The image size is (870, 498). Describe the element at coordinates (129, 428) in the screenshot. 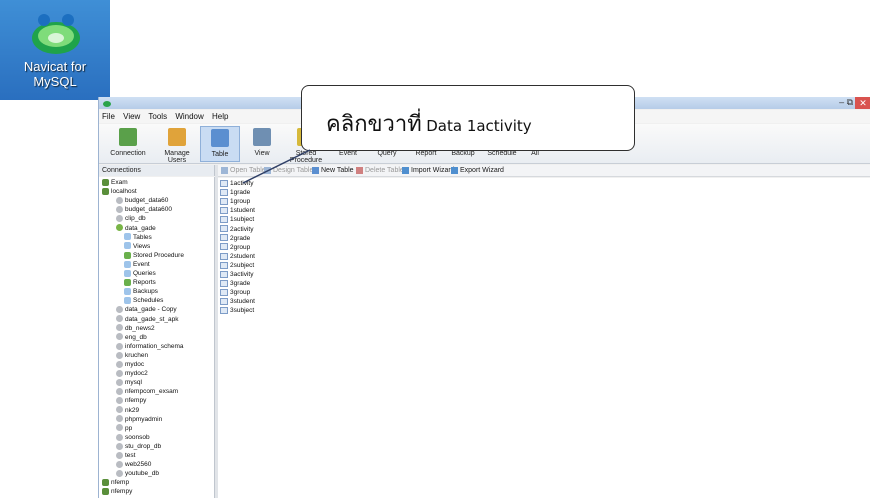

I see `tree-item-label: pp` at that location.